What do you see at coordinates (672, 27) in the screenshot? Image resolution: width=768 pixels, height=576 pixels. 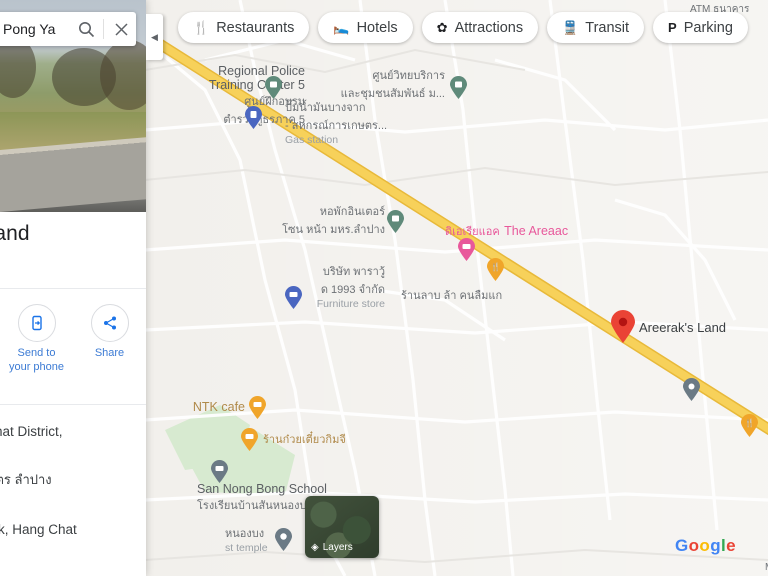 I see `parking-icon: P` at bounding box center [672, 27].